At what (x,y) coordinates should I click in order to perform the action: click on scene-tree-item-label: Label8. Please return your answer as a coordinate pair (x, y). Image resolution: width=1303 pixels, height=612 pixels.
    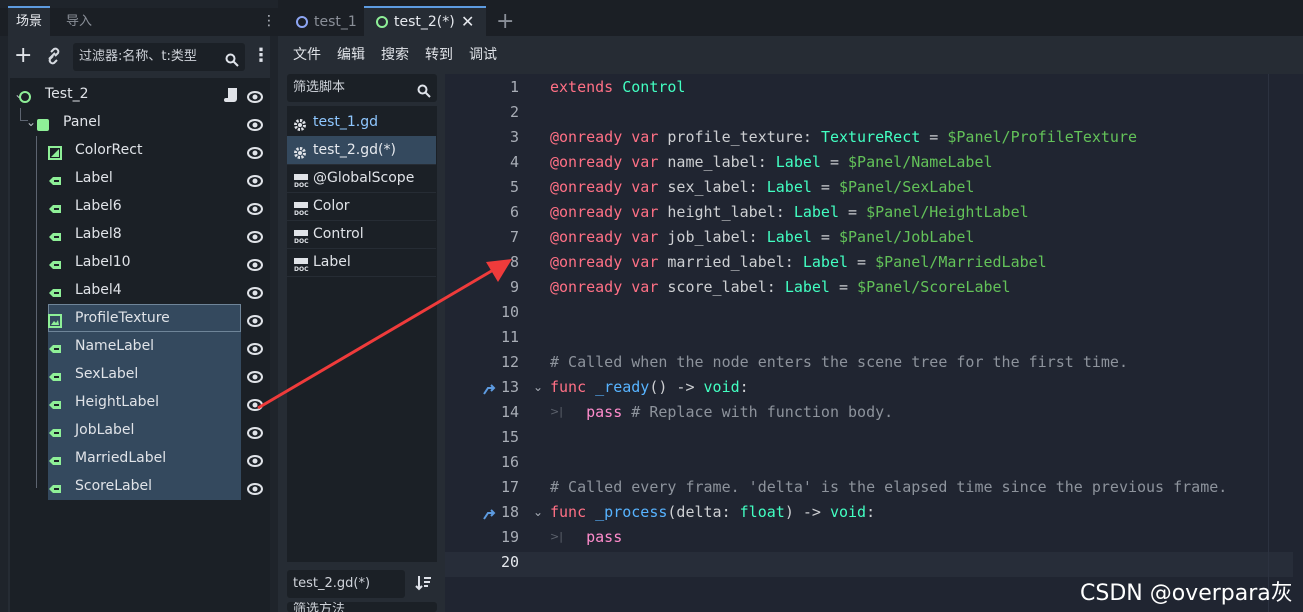
    Looking at the image, I should click on (98, 234).